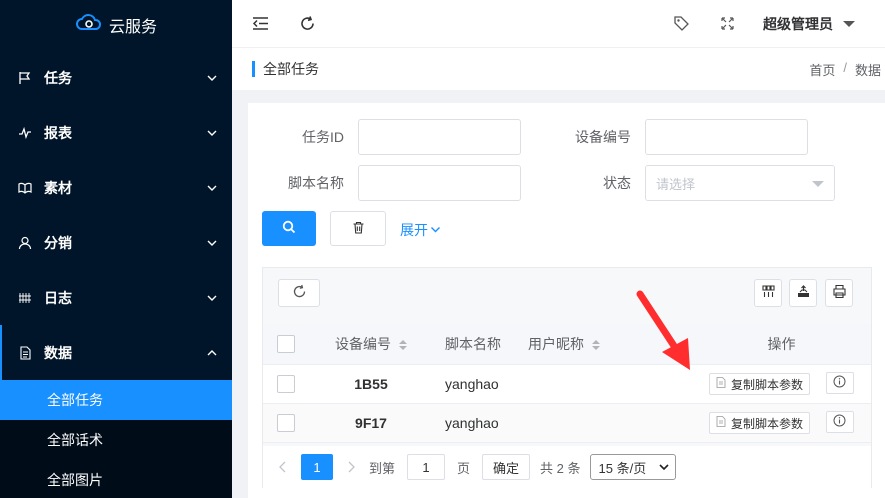  What do you see at coordinates (822, 69) in the screenshot?
I see `breadcrumb-home: 首页` at bounding box center [822, 69].